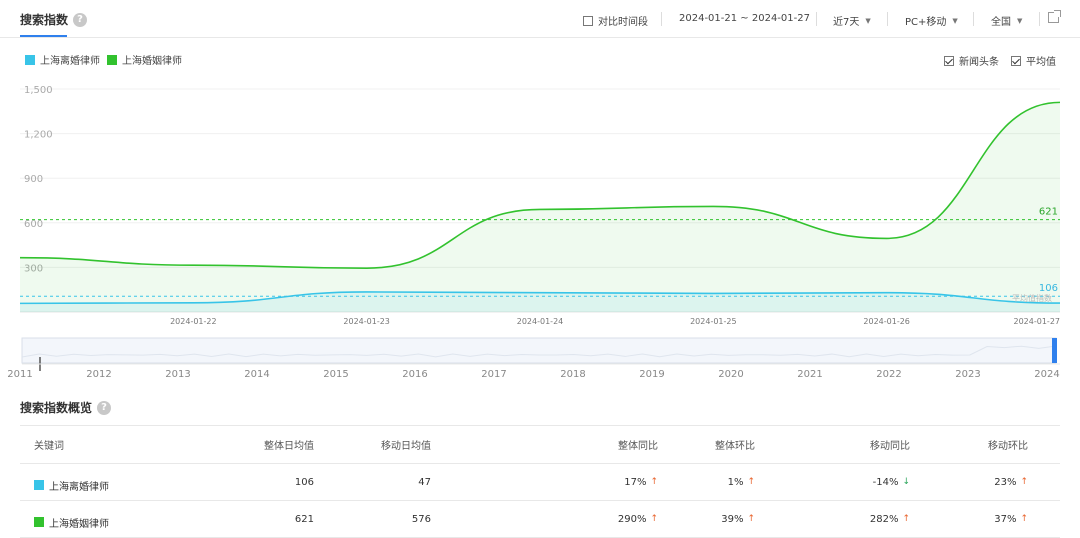 The width and height of the screenshot is (1080, 538). What do you see at coordinates (335, 374) in the screenshot?
I see `slider-year-label: 2015` at bounding box center [335, 374].